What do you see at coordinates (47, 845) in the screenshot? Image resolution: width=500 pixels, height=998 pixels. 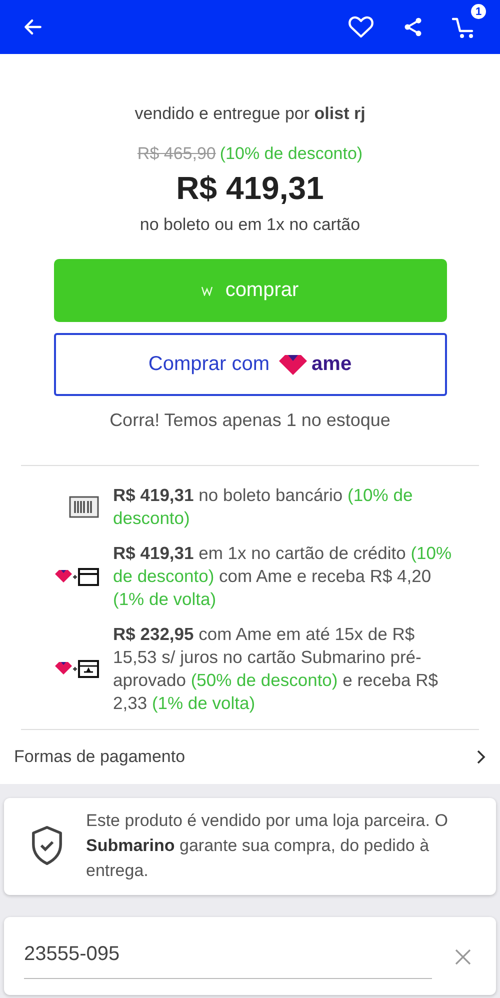 I see `shield-check-icon` at bounding box center [47, 845].